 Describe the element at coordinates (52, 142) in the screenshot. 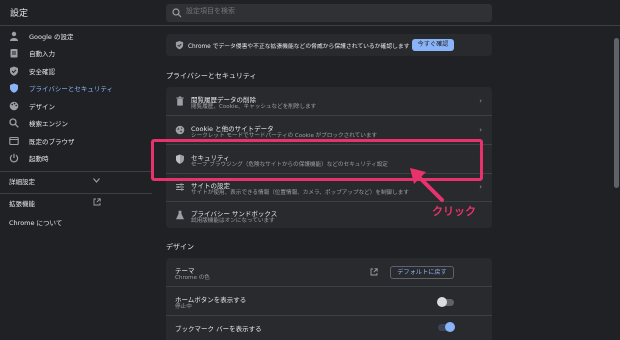

I see `sidebar-item-label: 既定のブラウザ` at that location.